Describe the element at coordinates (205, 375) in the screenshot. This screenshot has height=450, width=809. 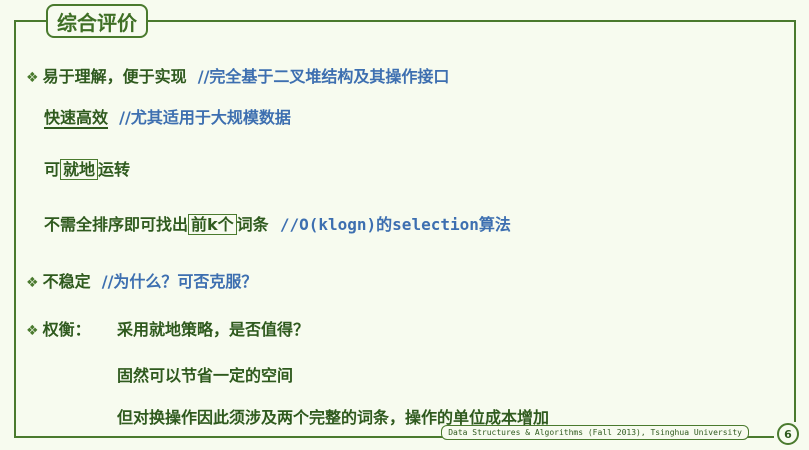
I see `item-save-space: 固然可以节省一定的空间` at that location.